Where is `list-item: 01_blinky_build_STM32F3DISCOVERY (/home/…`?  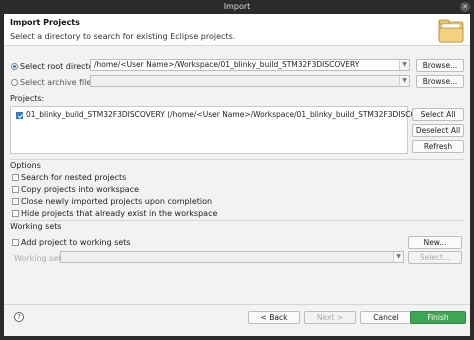
list-item: 01_blinky_build_STM32F3DISCOVERY (/home/… is located at coordinates (232, 114).